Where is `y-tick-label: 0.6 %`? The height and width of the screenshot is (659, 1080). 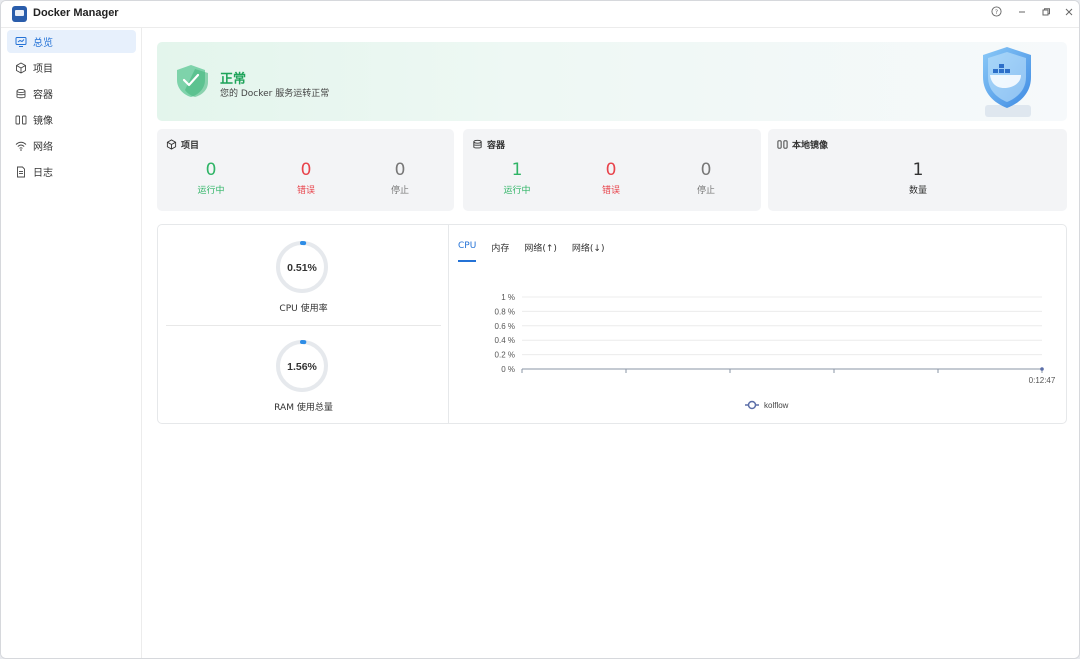
y-tick-label: 0.6 % is located at coordinates (505, 326).